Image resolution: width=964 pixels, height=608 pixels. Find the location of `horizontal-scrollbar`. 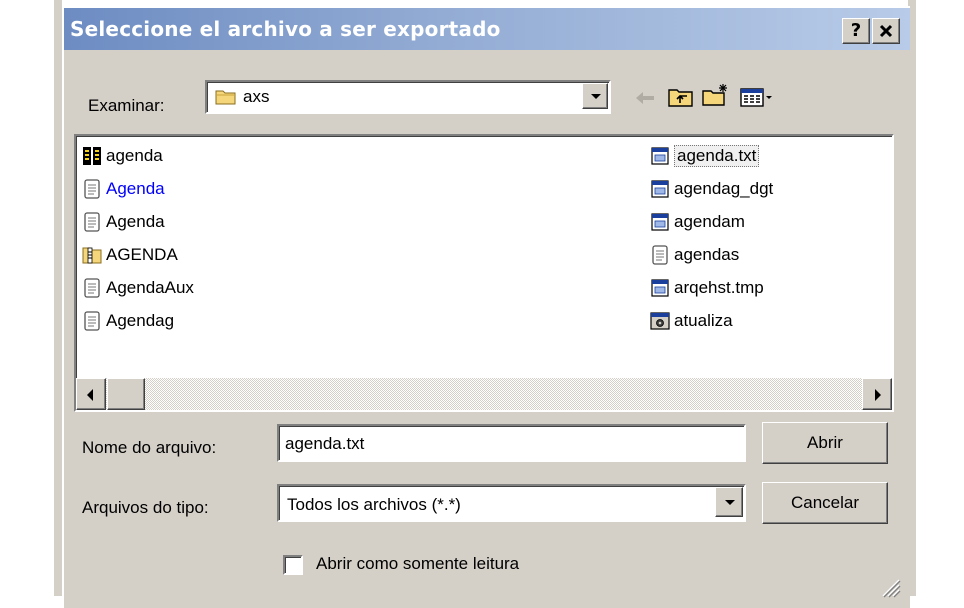

horizontal-scrollbar is located at coordinates (484, 394).